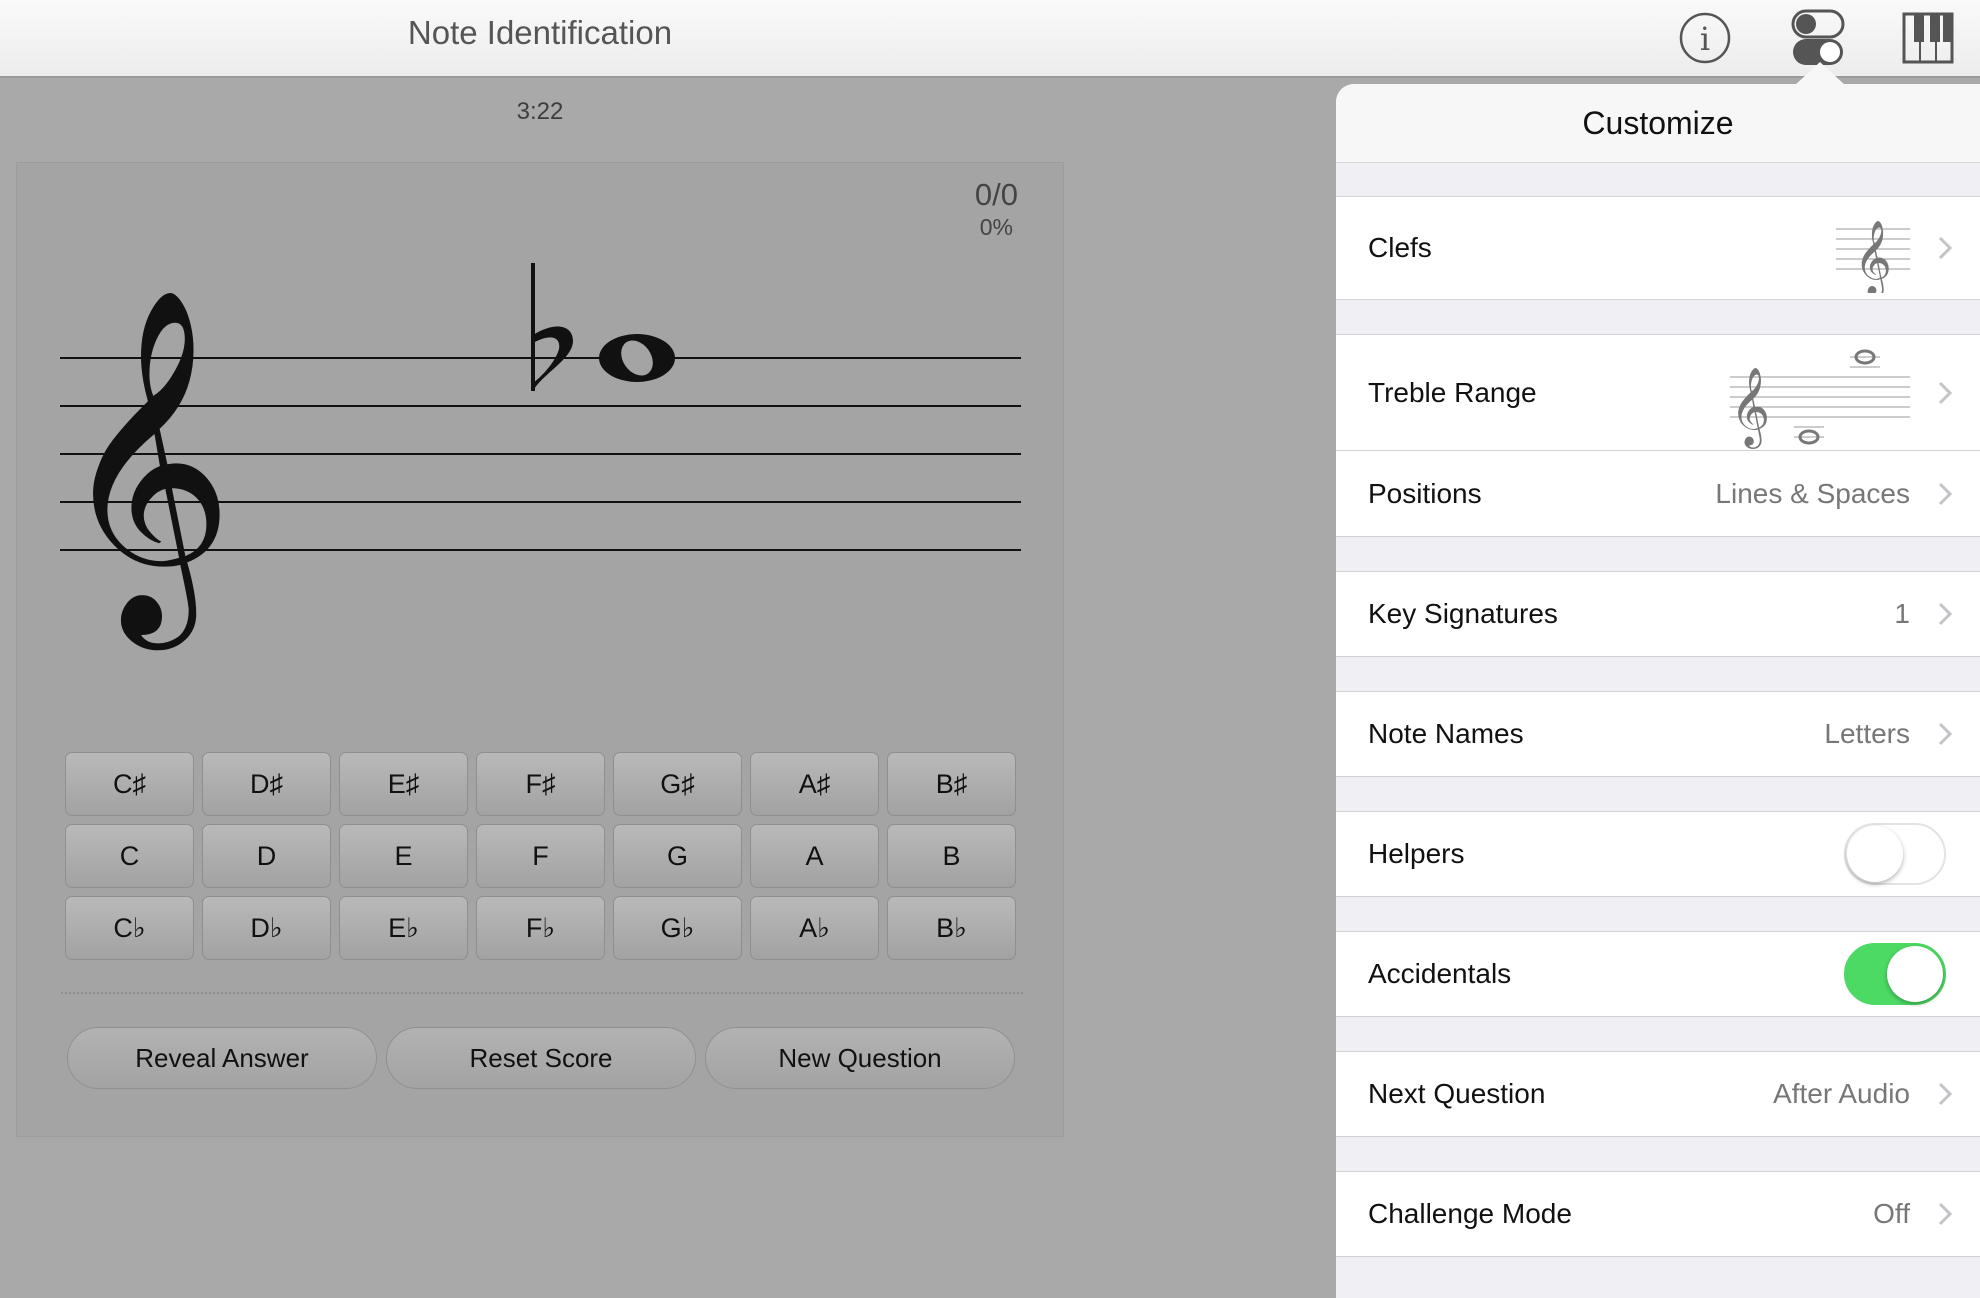 The width and height of the screenshot is (1980, 1298). What do you see at coordinates (403, 928) in the screenshot?
I see `note-button-e-flat: E♭` at bounding box center [403, 928].